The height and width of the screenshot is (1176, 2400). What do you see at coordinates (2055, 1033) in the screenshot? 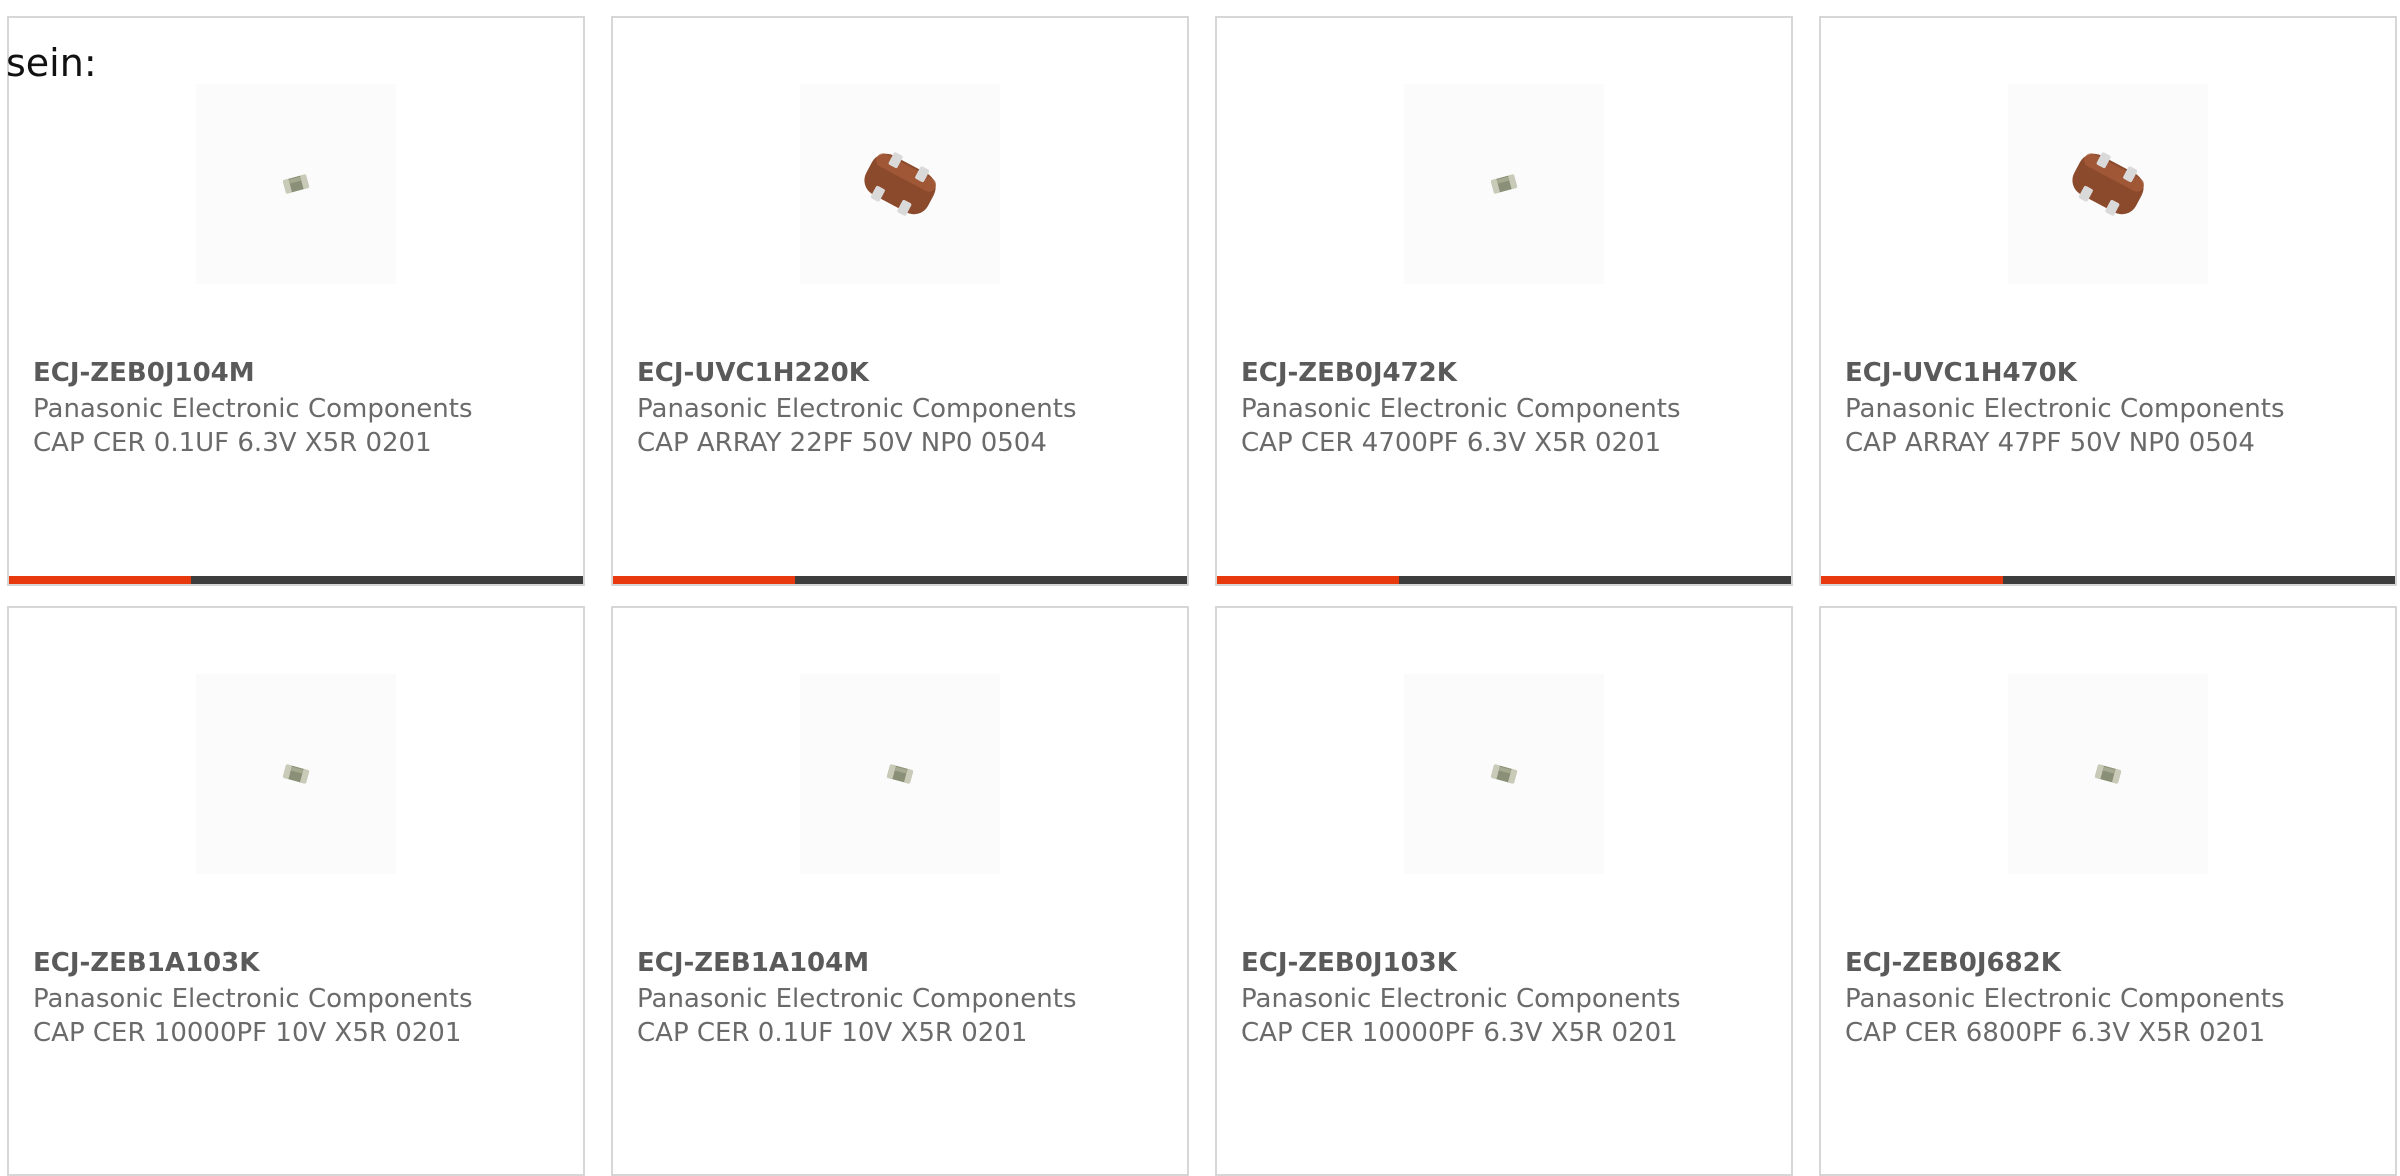
I see `product-description: CAP CER 6800PF 6.3V X5R 0201` at bounding box center [2055, 1033].